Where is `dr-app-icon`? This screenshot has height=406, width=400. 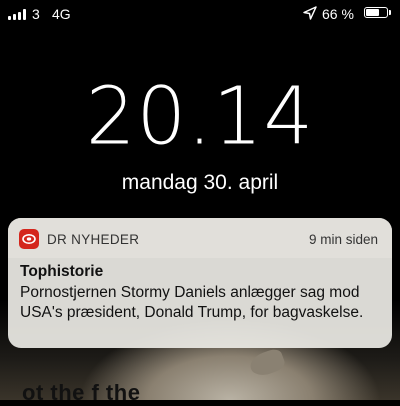 dr-app-icon is located at coordinates (29, 239).